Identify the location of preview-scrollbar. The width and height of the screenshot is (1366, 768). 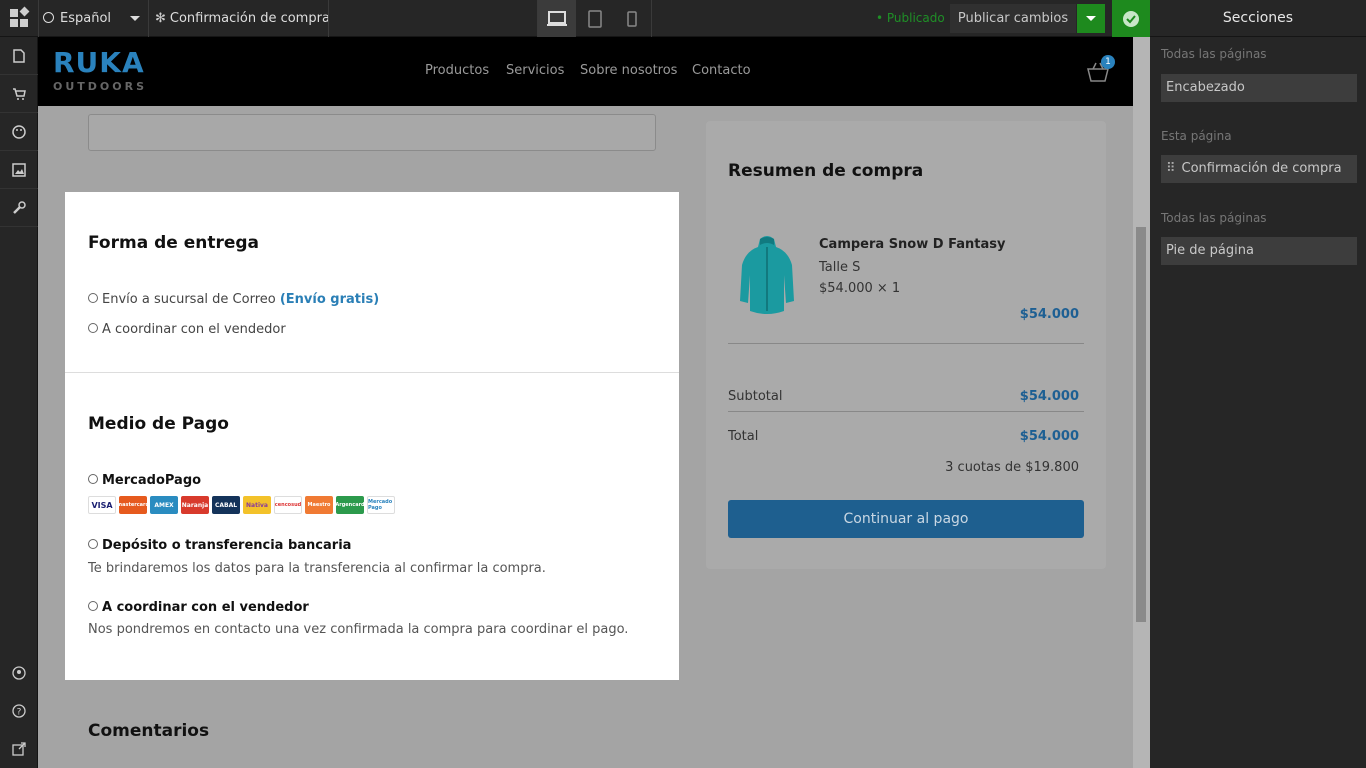
(1141, 402).